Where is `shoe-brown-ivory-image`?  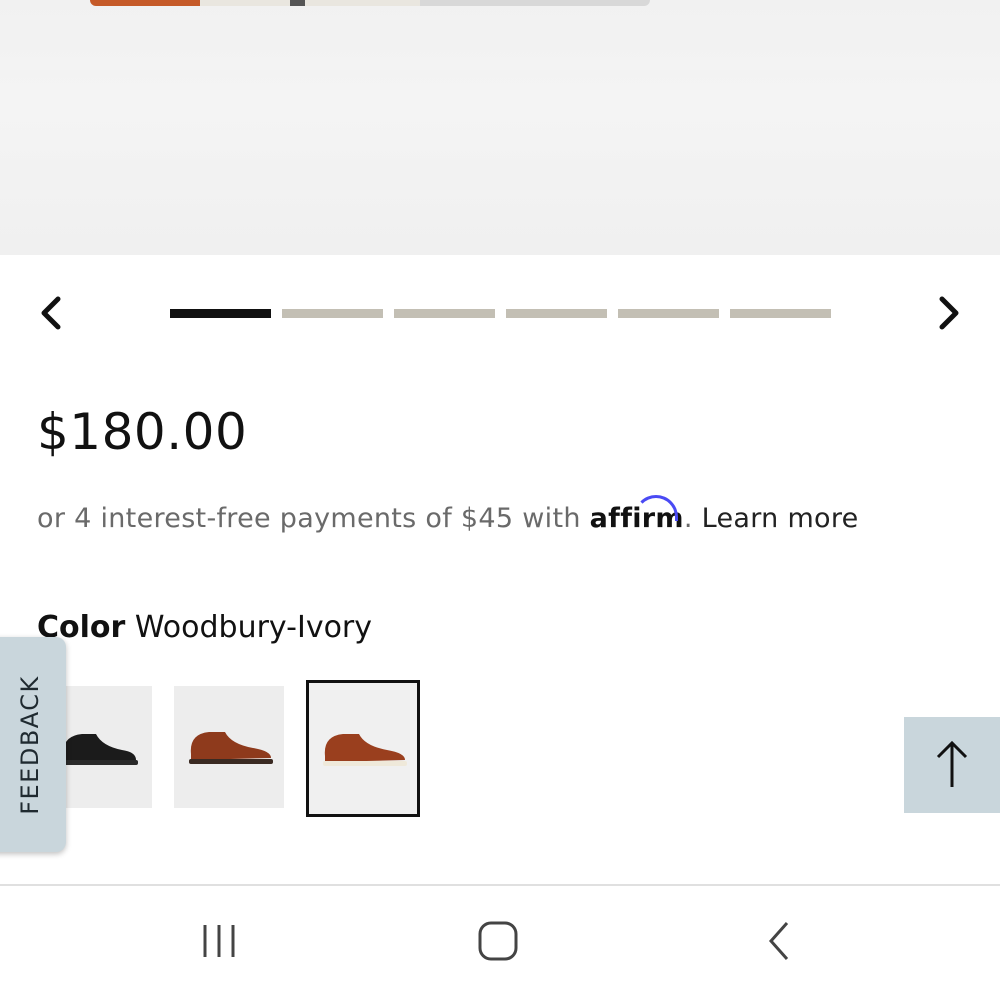 shoe-brown-ivory-image is located at coordinates (365, 749).